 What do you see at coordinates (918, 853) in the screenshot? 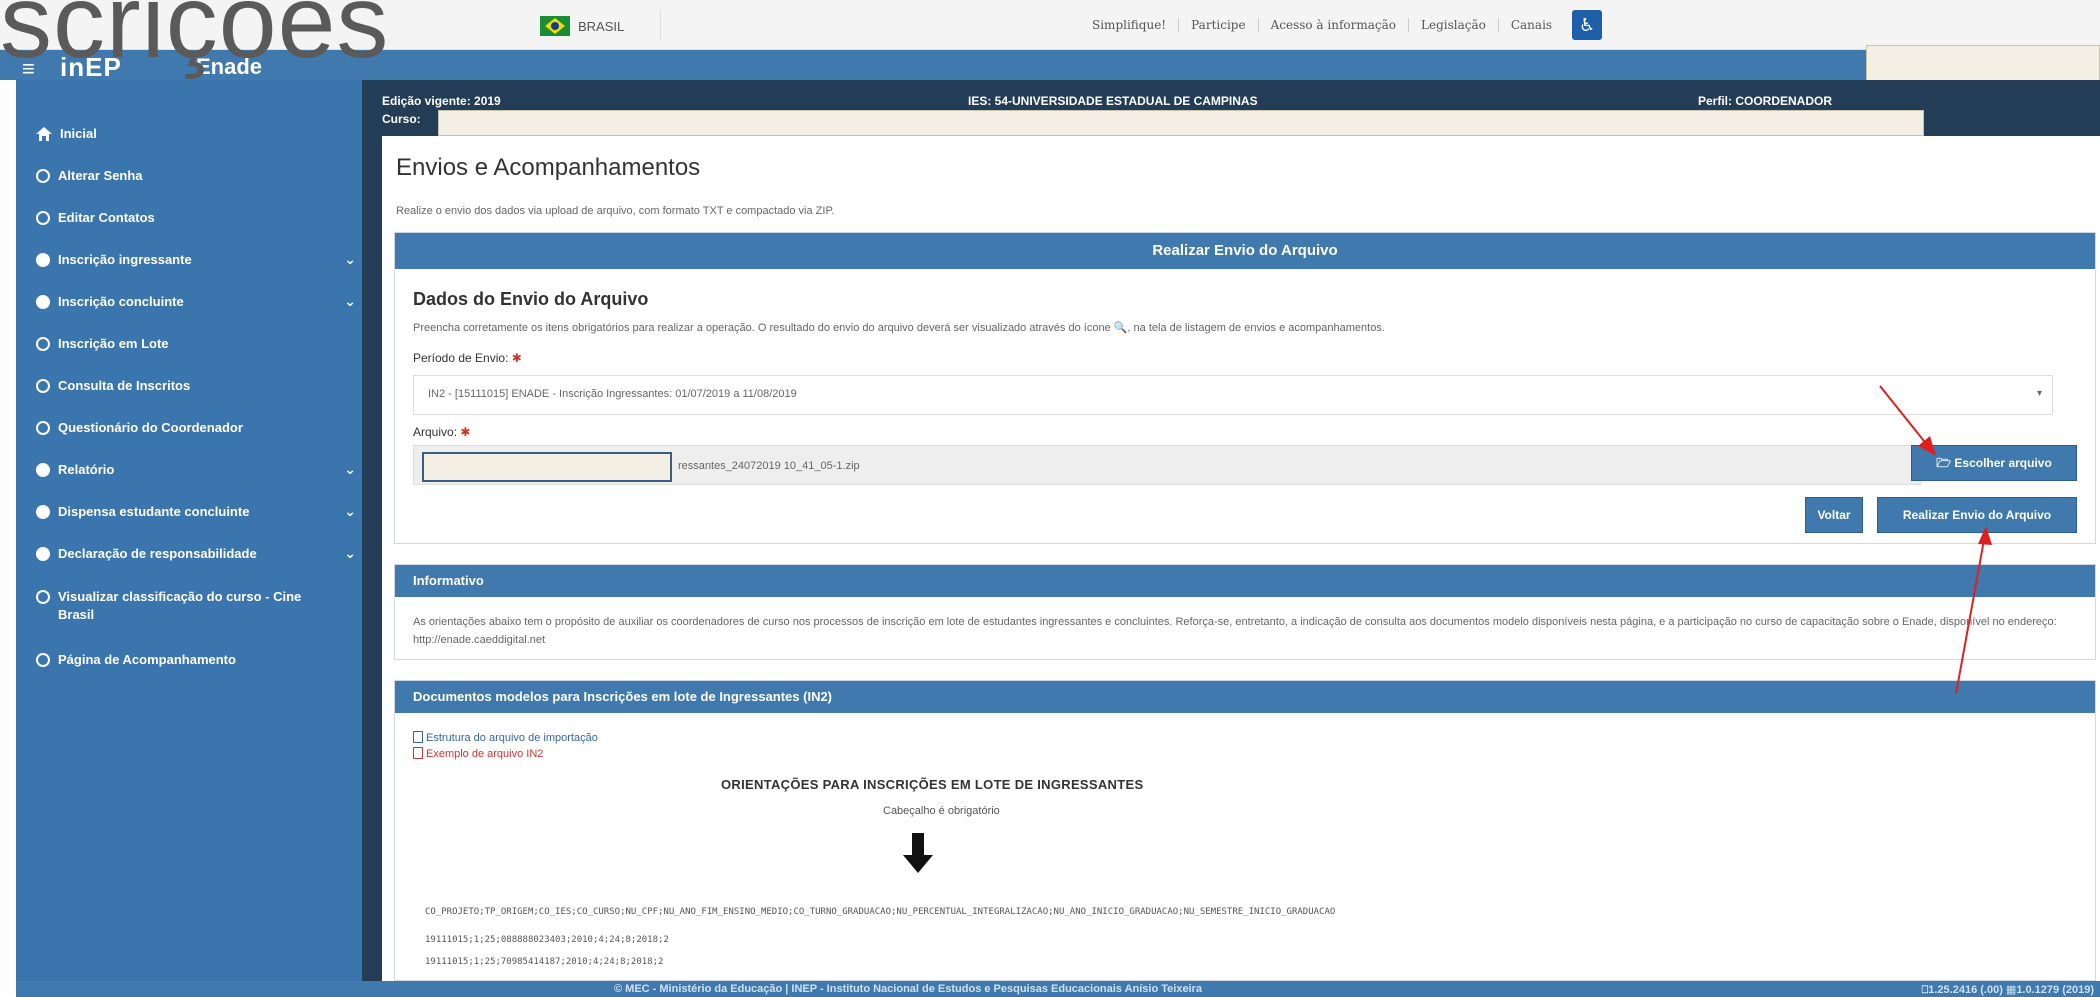
I see `down-arrow-icon` at bounding box center [918, 853].